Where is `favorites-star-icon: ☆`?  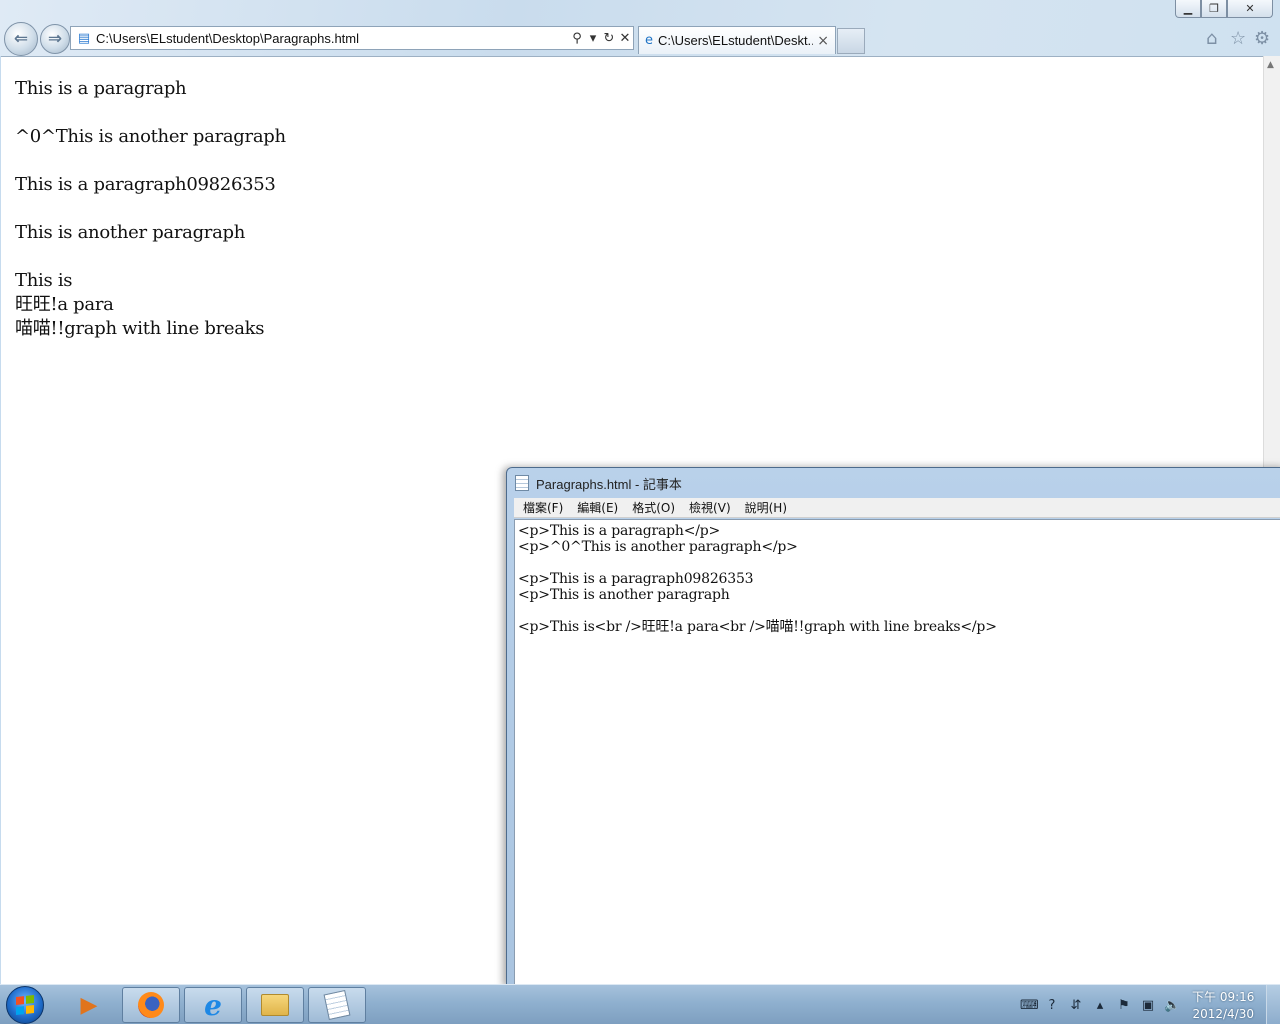 favorites-star-icon: ☆ is located at coordinates (1238, 38).